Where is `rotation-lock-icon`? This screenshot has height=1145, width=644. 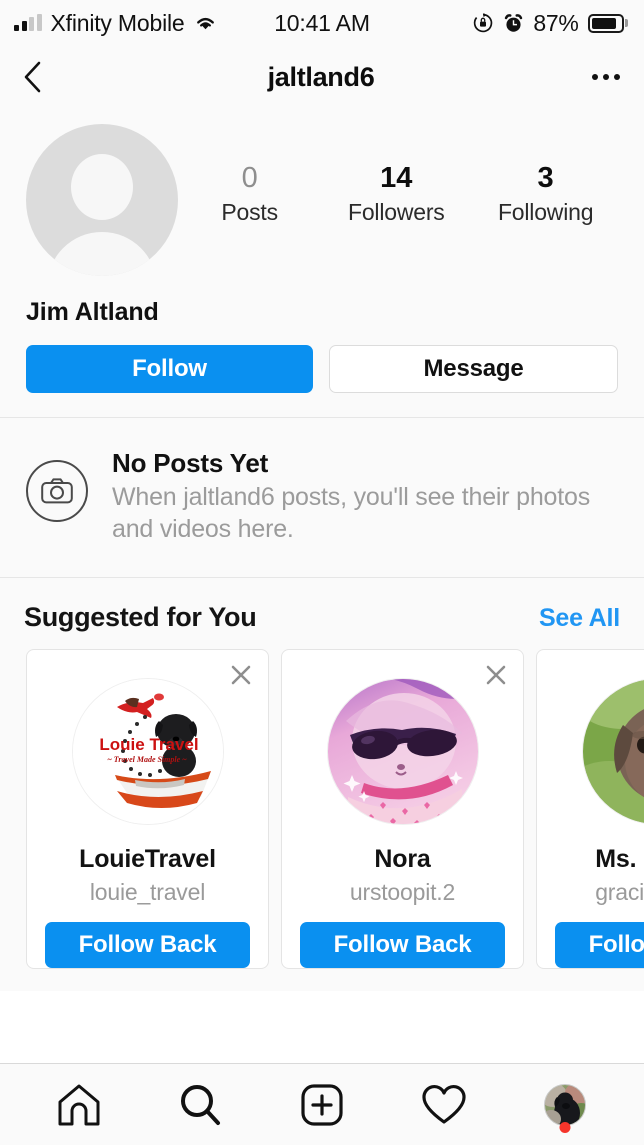
rotation-lock-icon is located at coordinates (483, 23).